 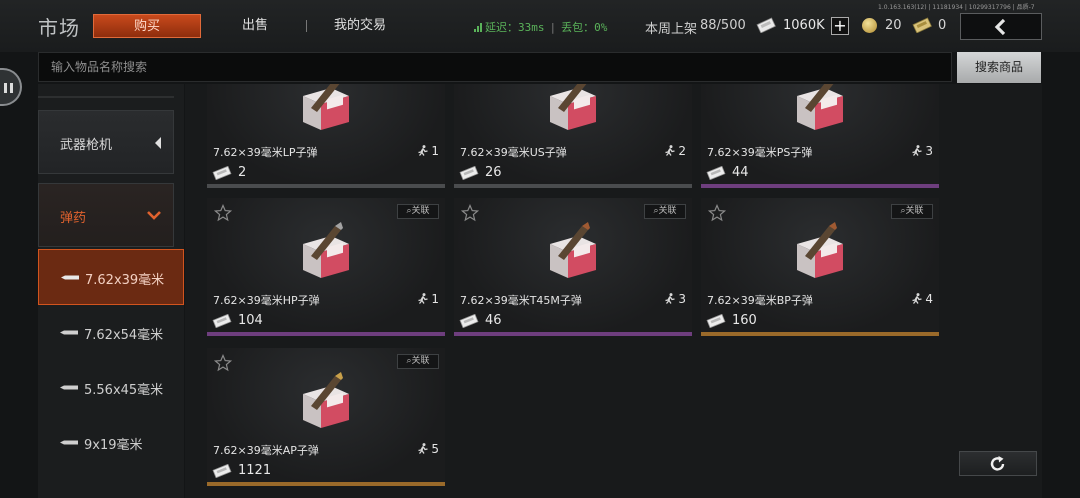 What do you see at coordinates (255, 26) in the screenshot?
I see `tab-sell: 出售` at bounding box center [255, 26].